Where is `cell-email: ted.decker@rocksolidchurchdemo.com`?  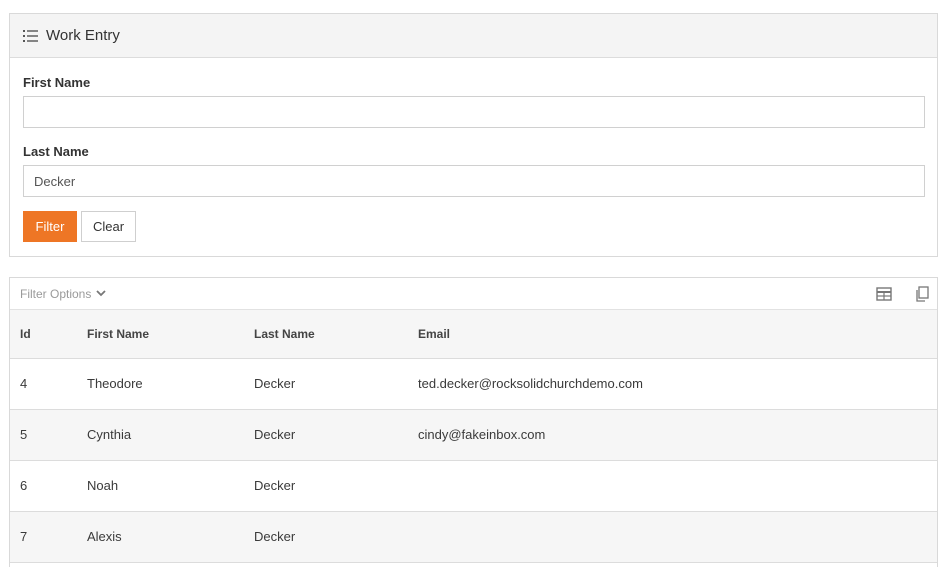
cell-email: ted.decker@rocksolidchurchdemo.com is located at coordinates (677, 384).